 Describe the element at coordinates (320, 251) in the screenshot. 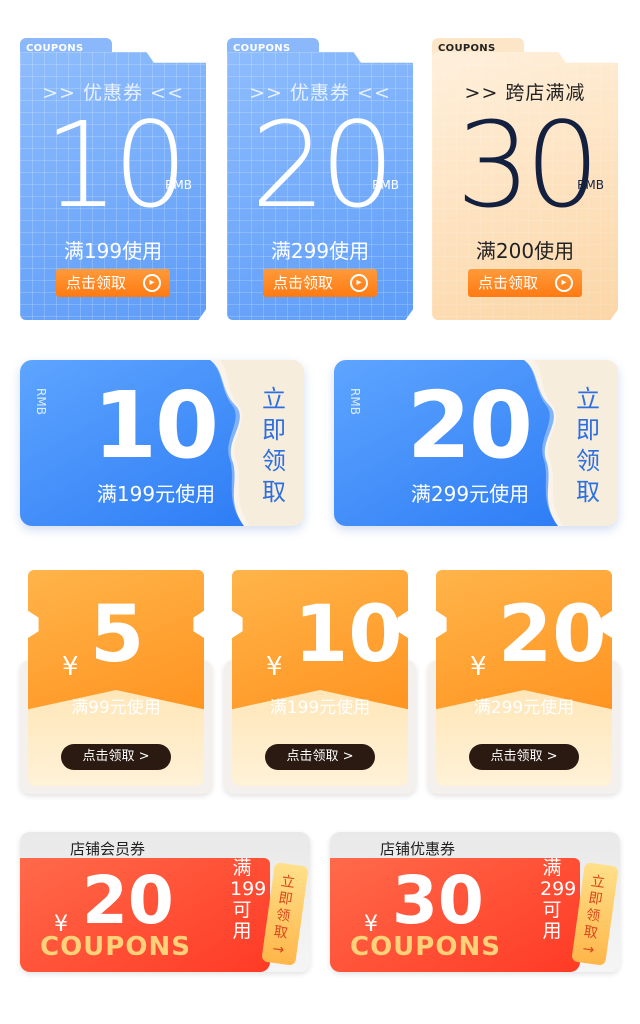

I see `usage-condition: 满299使用` at that location.